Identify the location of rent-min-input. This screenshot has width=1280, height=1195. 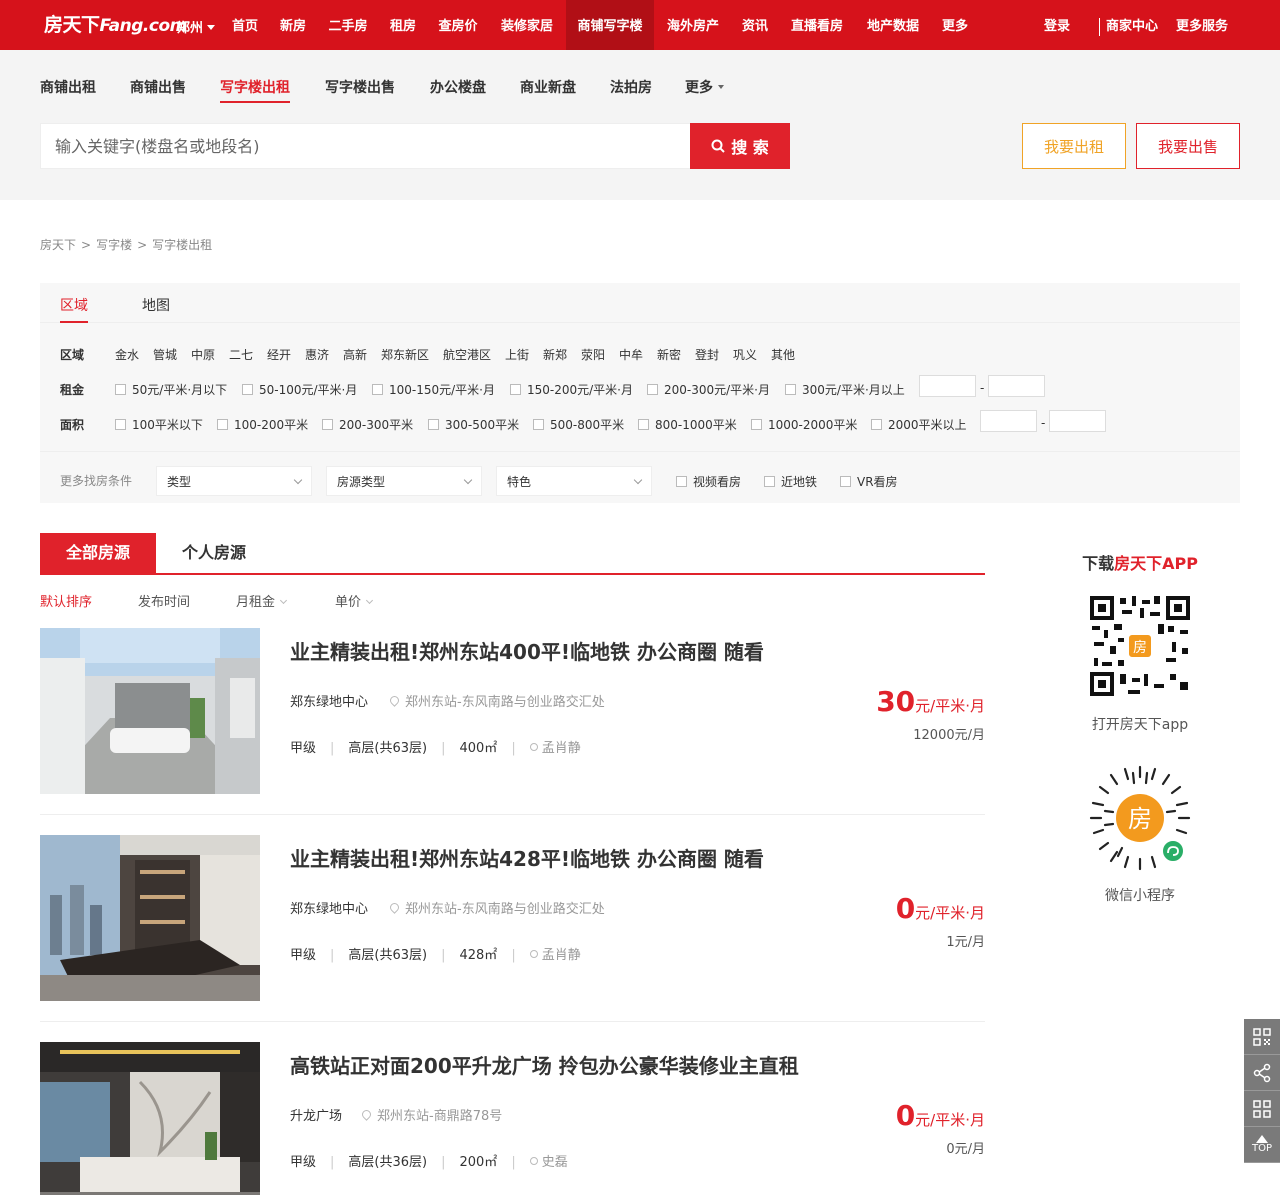
(947, 386).